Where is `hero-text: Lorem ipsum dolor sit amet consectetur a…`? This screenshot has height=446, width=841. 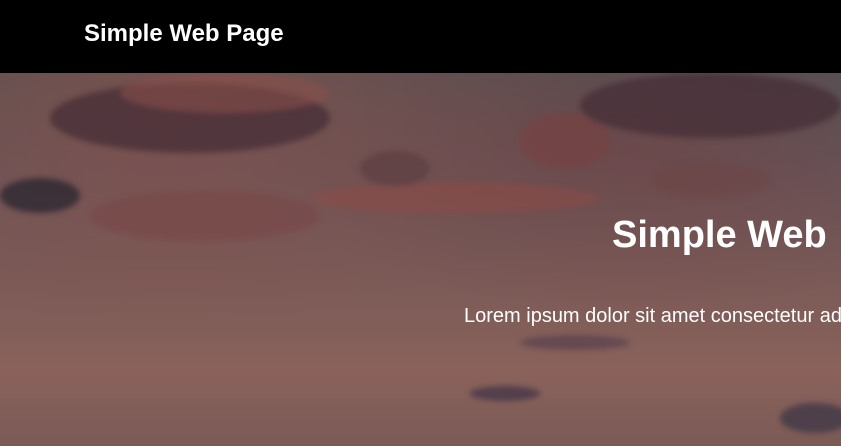
hero-text: Lorem ipsum dolor sit amet consectetur a… is located at coordinates (652, 316).